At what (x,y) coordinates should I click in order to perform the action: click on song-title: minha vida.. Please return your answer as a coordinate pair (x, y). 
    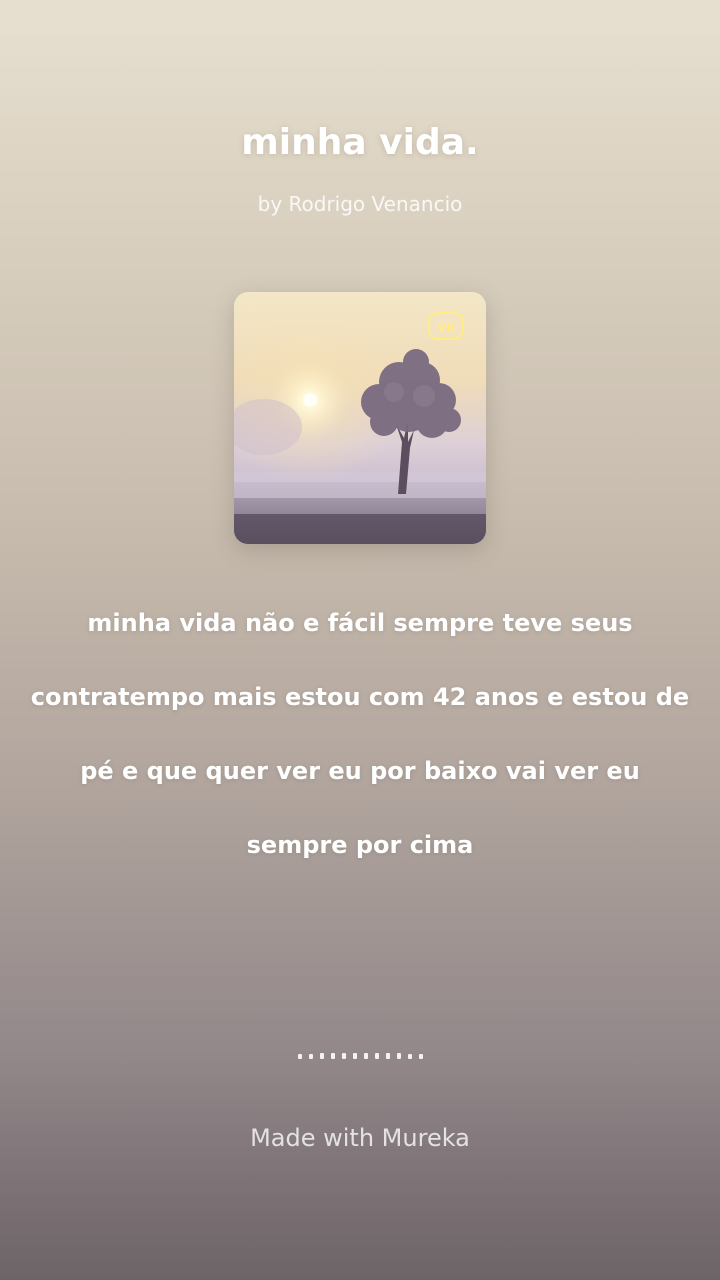
    Looking at the image, I should click on (360, 142).